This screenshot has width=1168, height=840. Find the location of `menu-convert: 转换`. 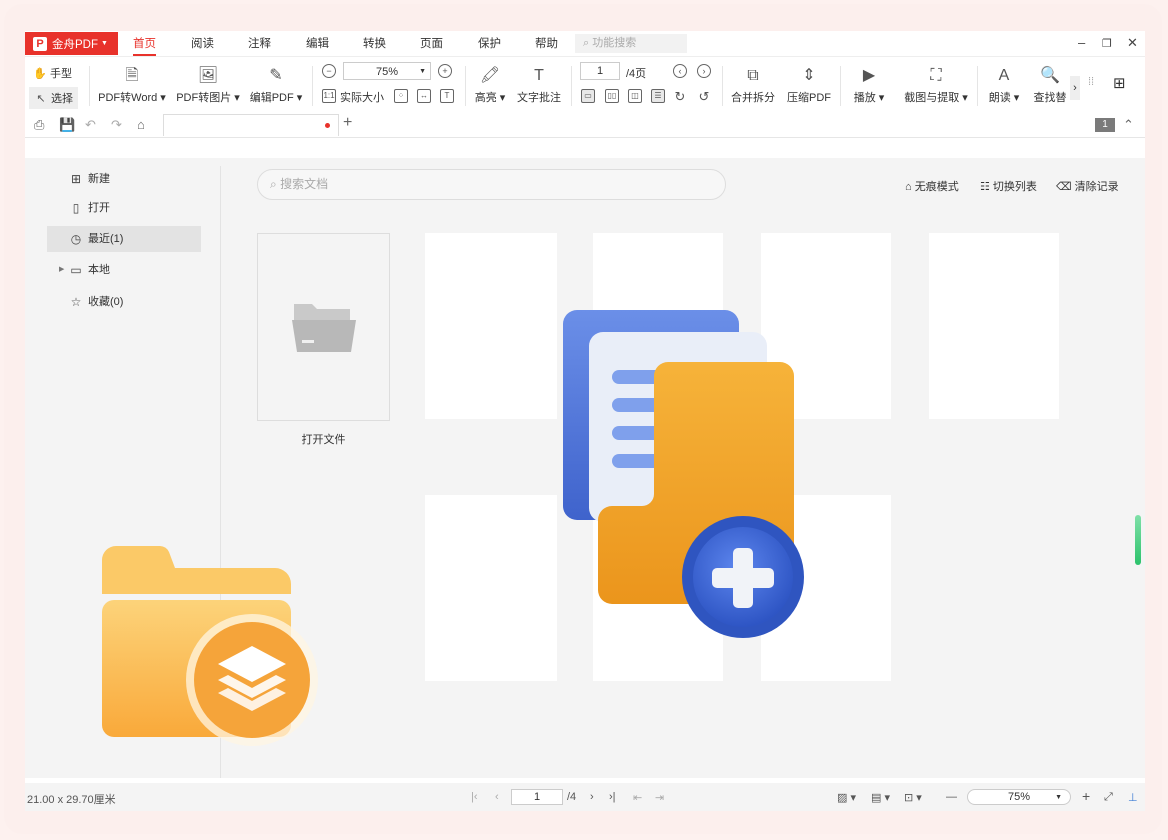

menu-convert: 转换 is located at coordinates (374, 43).